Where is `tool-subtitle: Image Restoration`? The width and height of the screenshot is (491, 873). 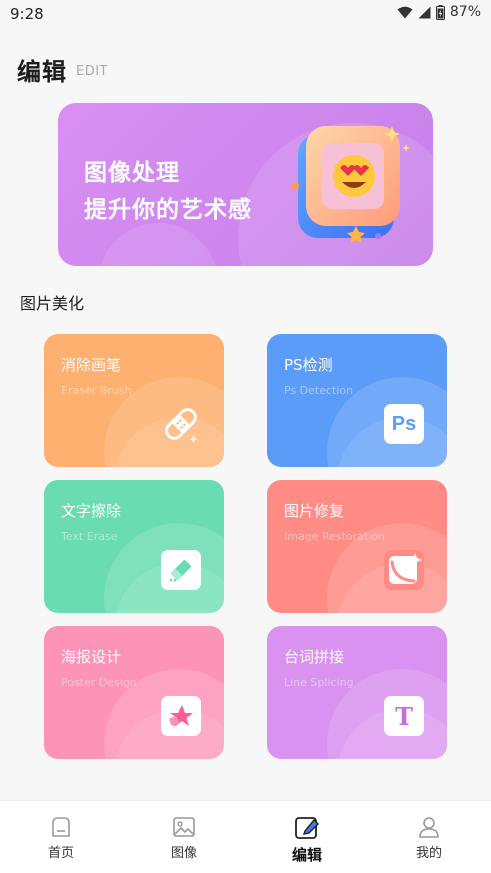
tool-subtitle: Image Restoration is located at coordinates (334, 536).